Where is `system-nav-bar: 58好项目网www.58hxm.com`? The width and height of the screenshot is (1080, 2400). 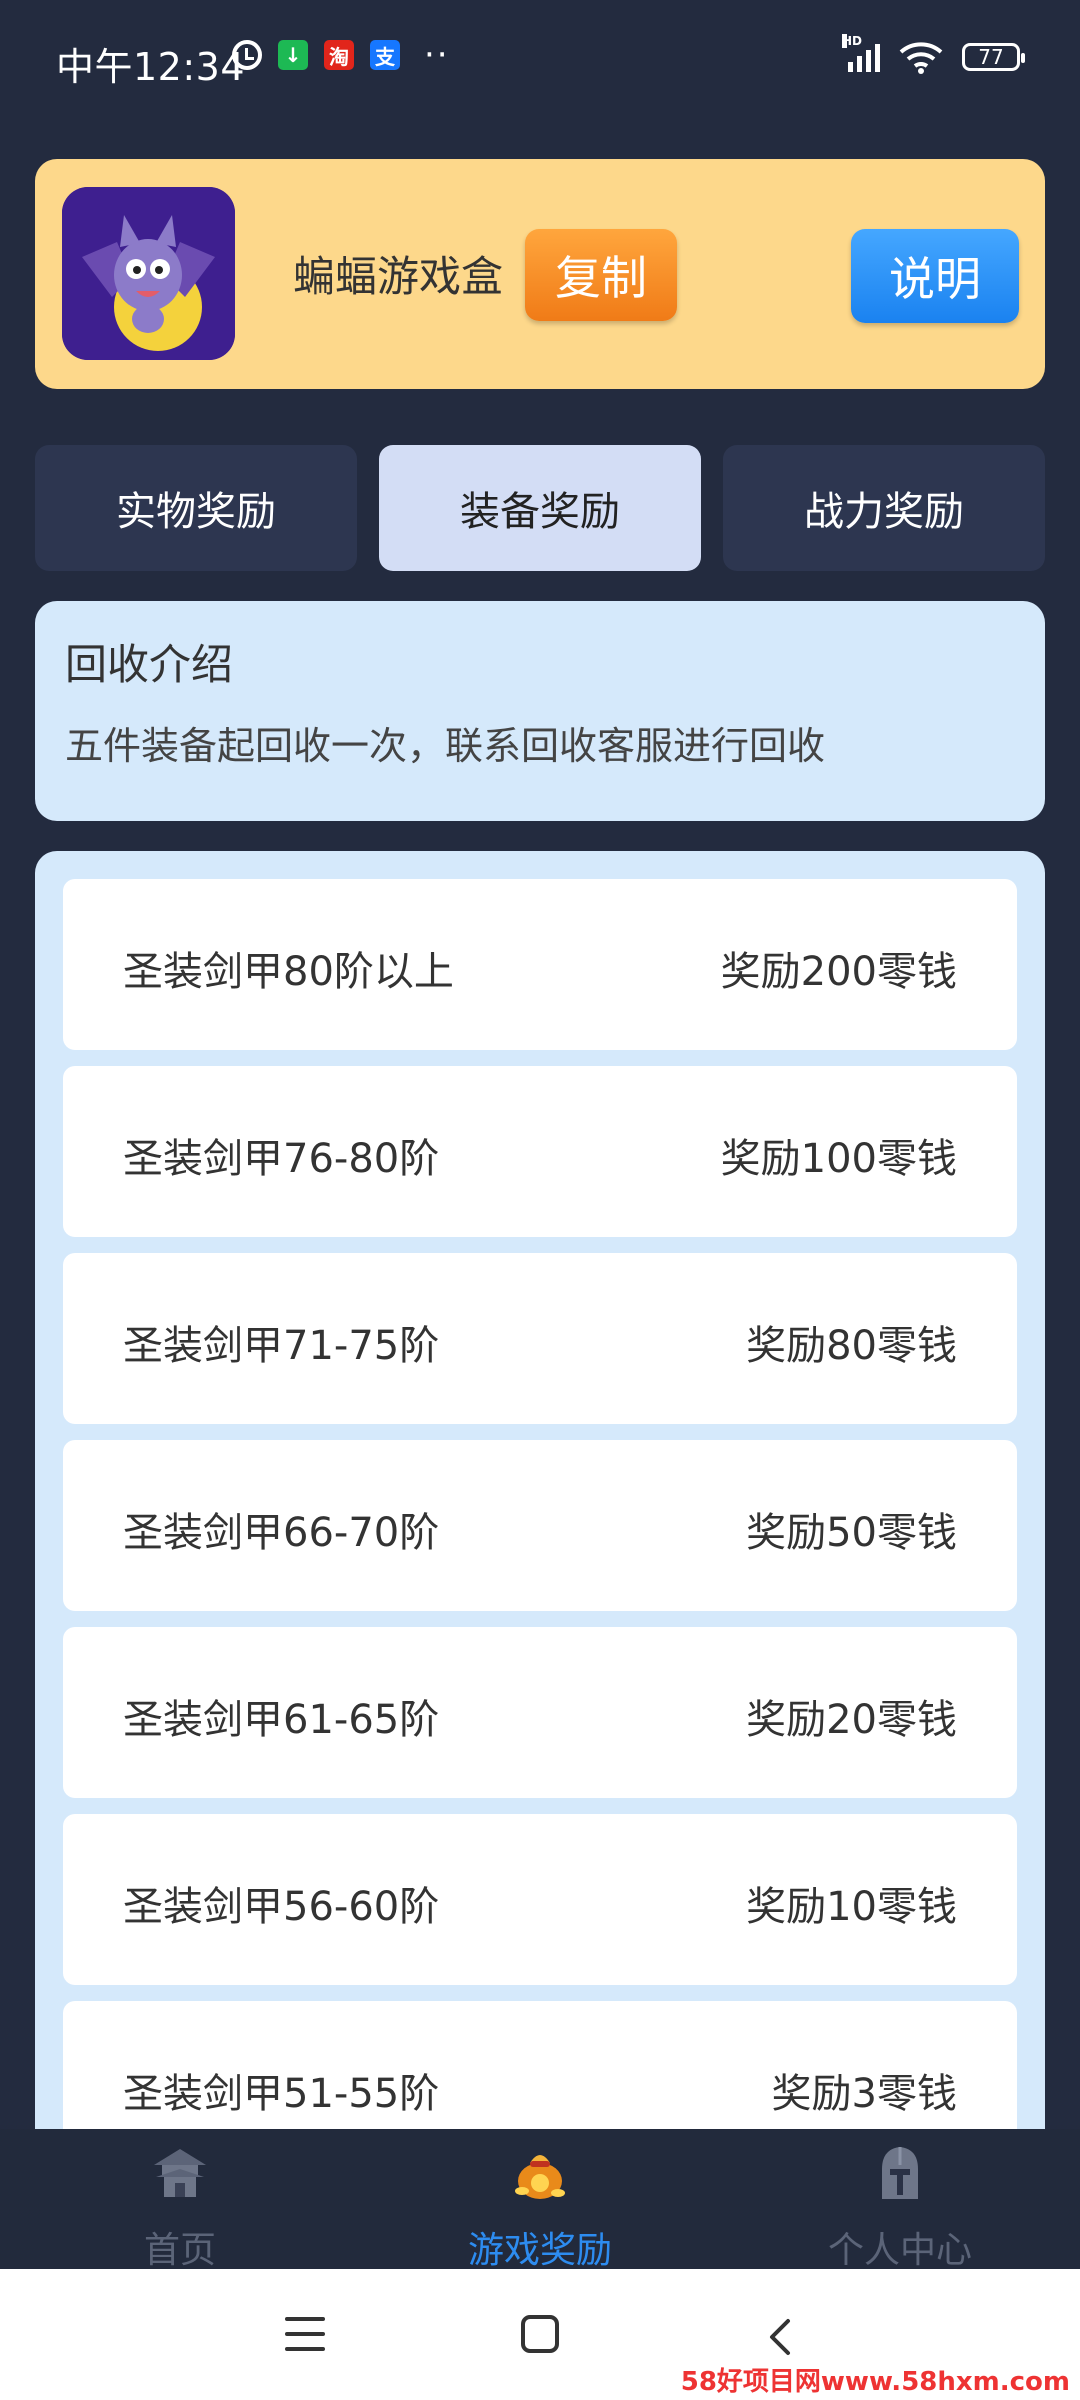 system-nav-bar: 58好项目网www.58hxm.com is located at coordinates (540, 2334).